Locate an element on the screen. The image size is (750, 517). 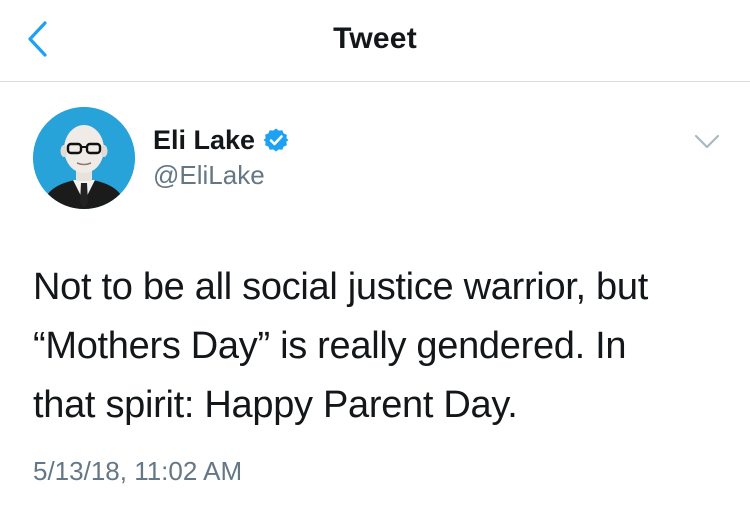
page-title: Tweet is located at coordinates (375, 38).